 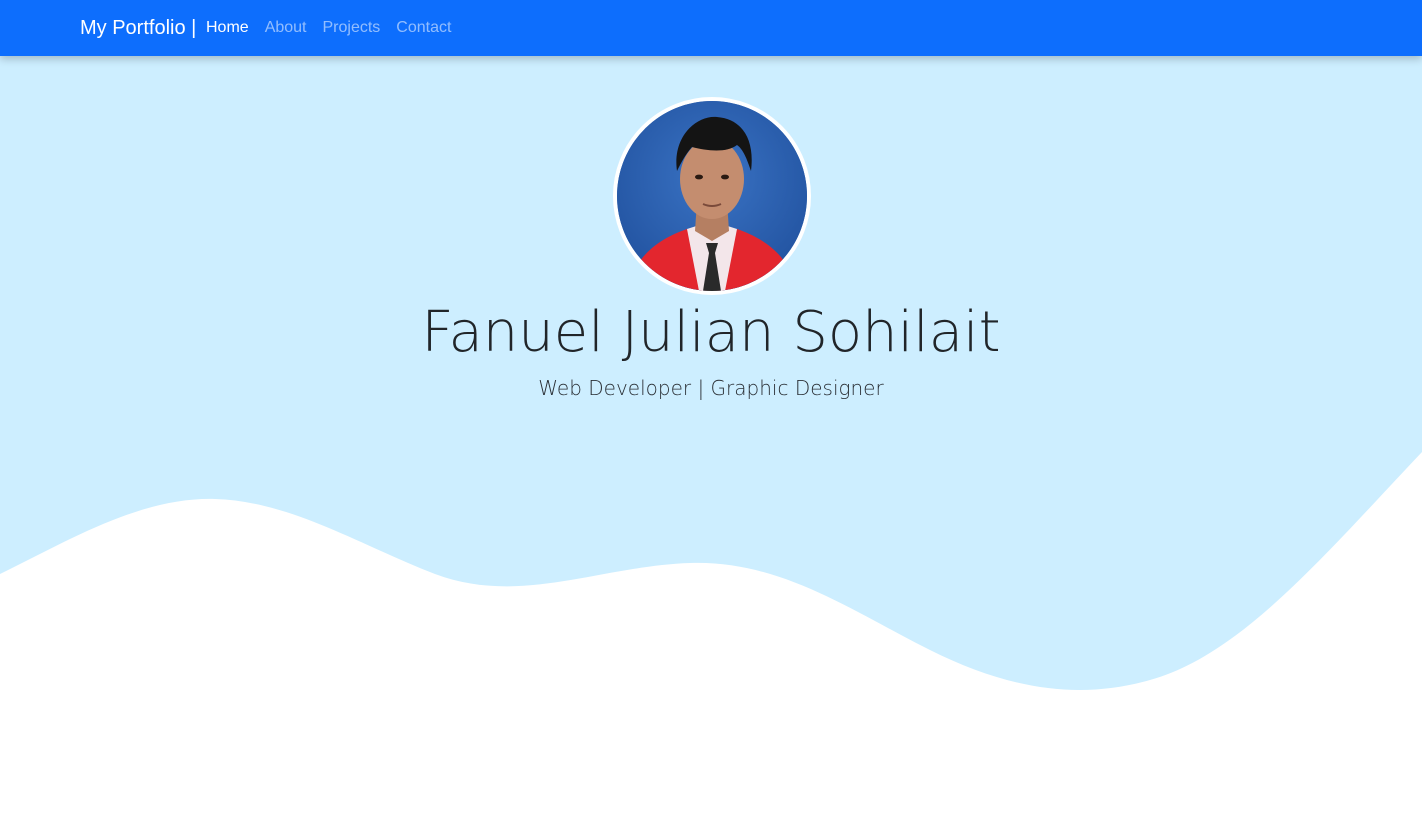 What do you see at coordinates (138, 28) in the screenshot?
I see `brand-link: My Portfolio |` at bounding box center [138, 28].